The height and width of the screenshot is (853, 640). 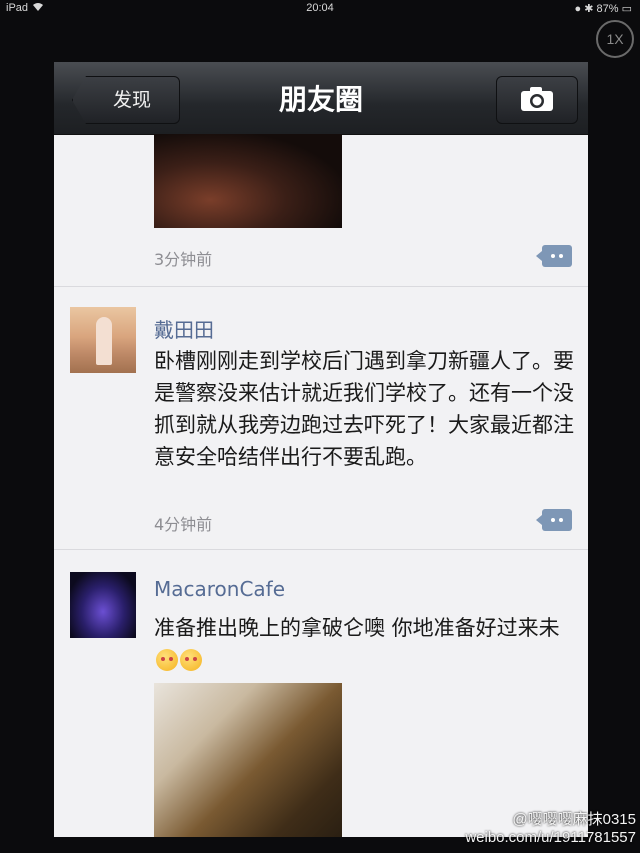 I want to click on lock-icon: ●, so click(x=578, y=9).